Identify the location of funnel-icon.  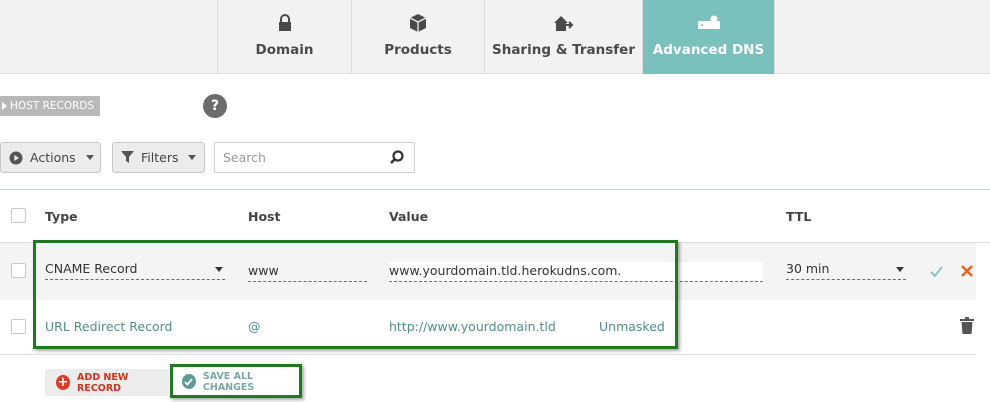
(127, 157).